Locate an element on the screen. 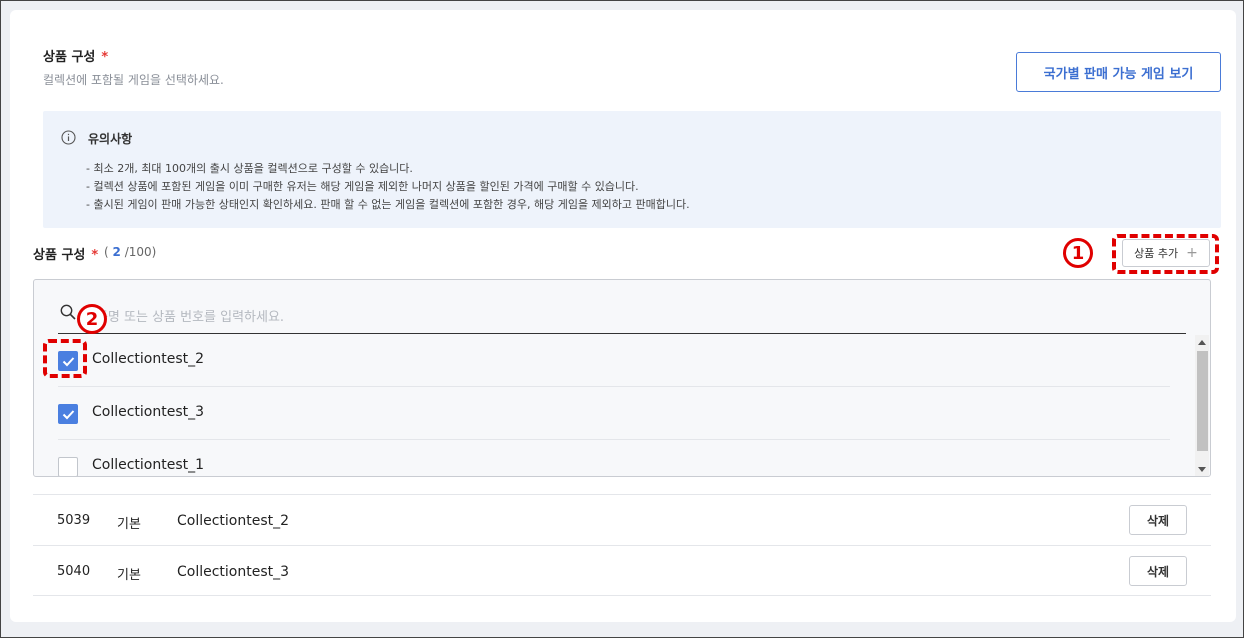  product-id: 5039 is located at coordinates (74, 520).